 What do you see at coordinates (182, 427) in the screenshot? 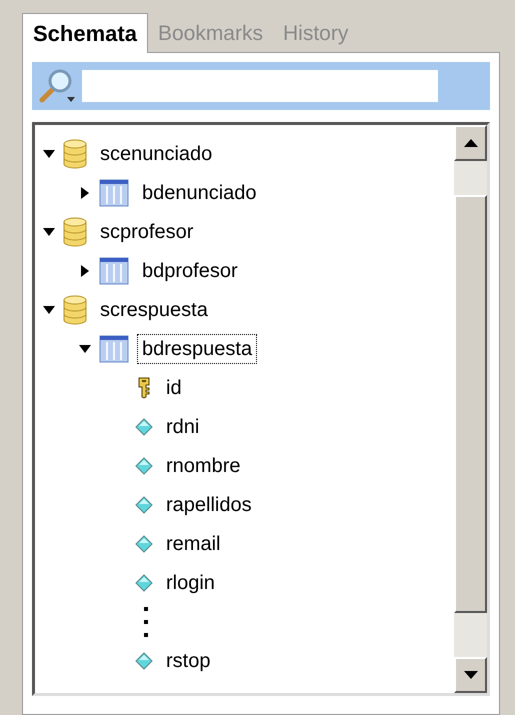
I see `tree-item: rdni` at bounding box center [182, 427].